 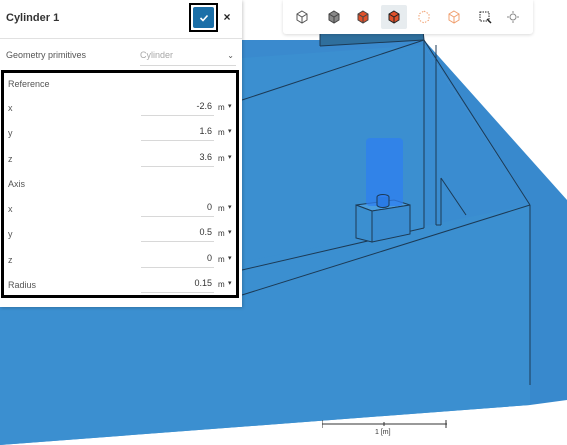 I want to click on reference-y-value: 1.6, so click(x=205, y=131).